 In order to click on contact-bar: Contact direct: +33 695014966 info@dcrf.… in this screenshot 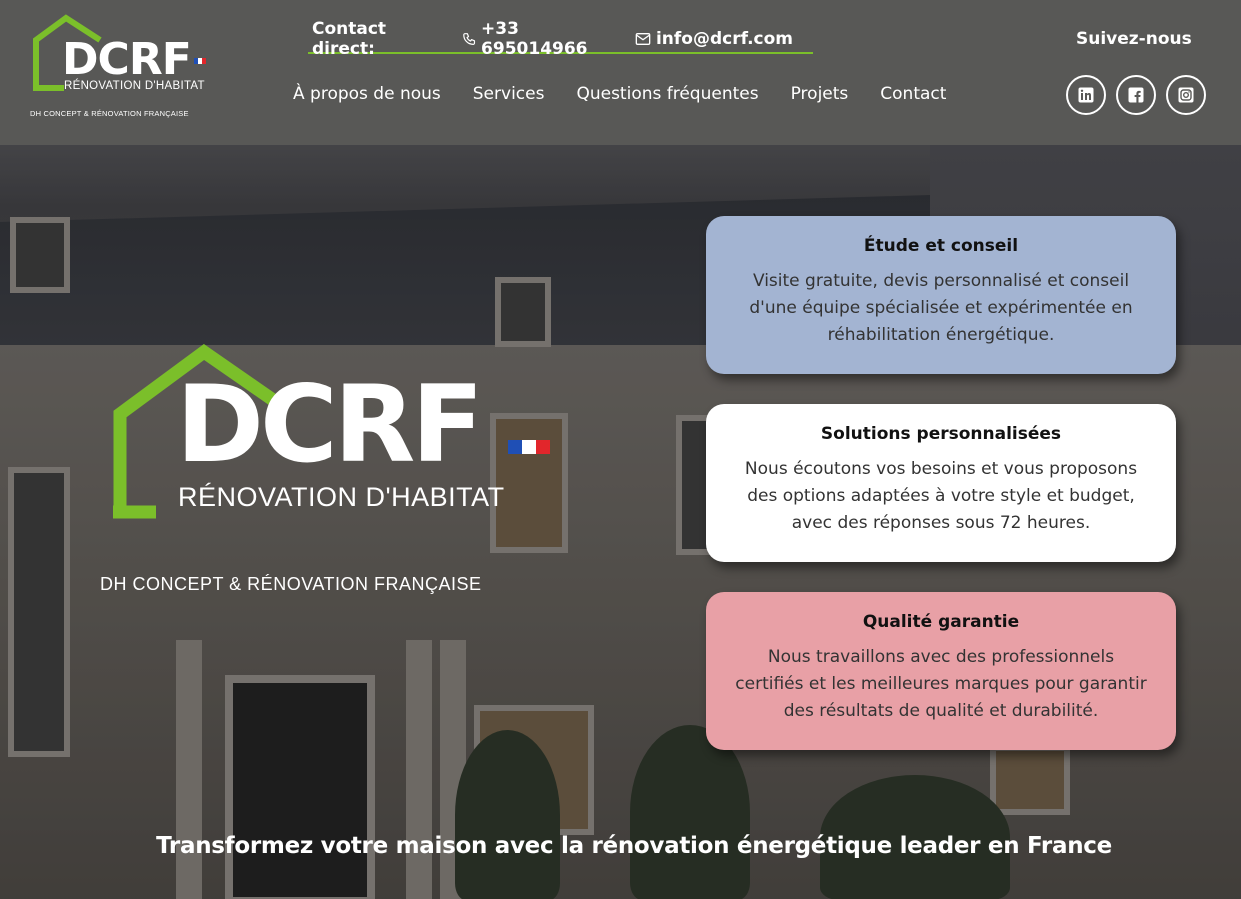, I will do `click(560, 39)`.